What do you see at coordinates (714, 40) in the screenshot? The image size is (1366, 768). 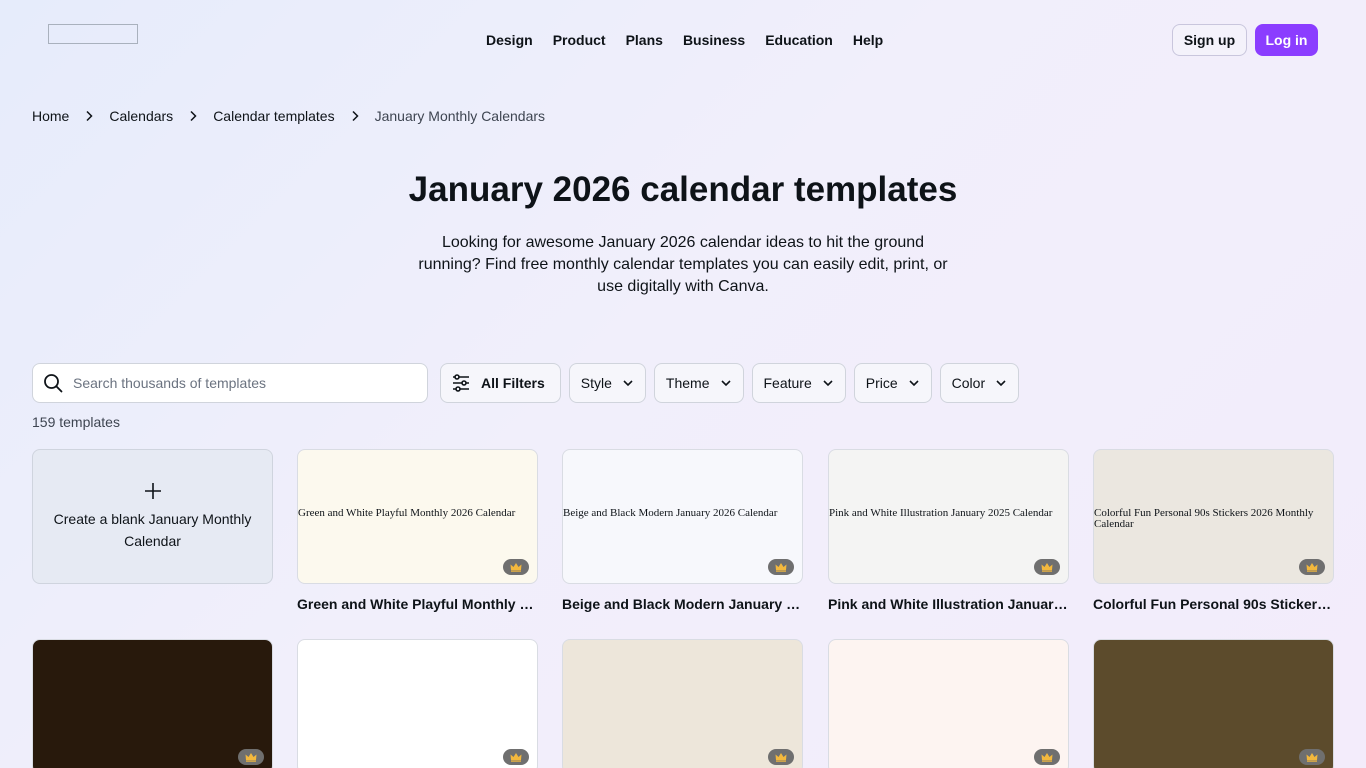 I see `nav-business: Business` at bounding box center [714, 40].